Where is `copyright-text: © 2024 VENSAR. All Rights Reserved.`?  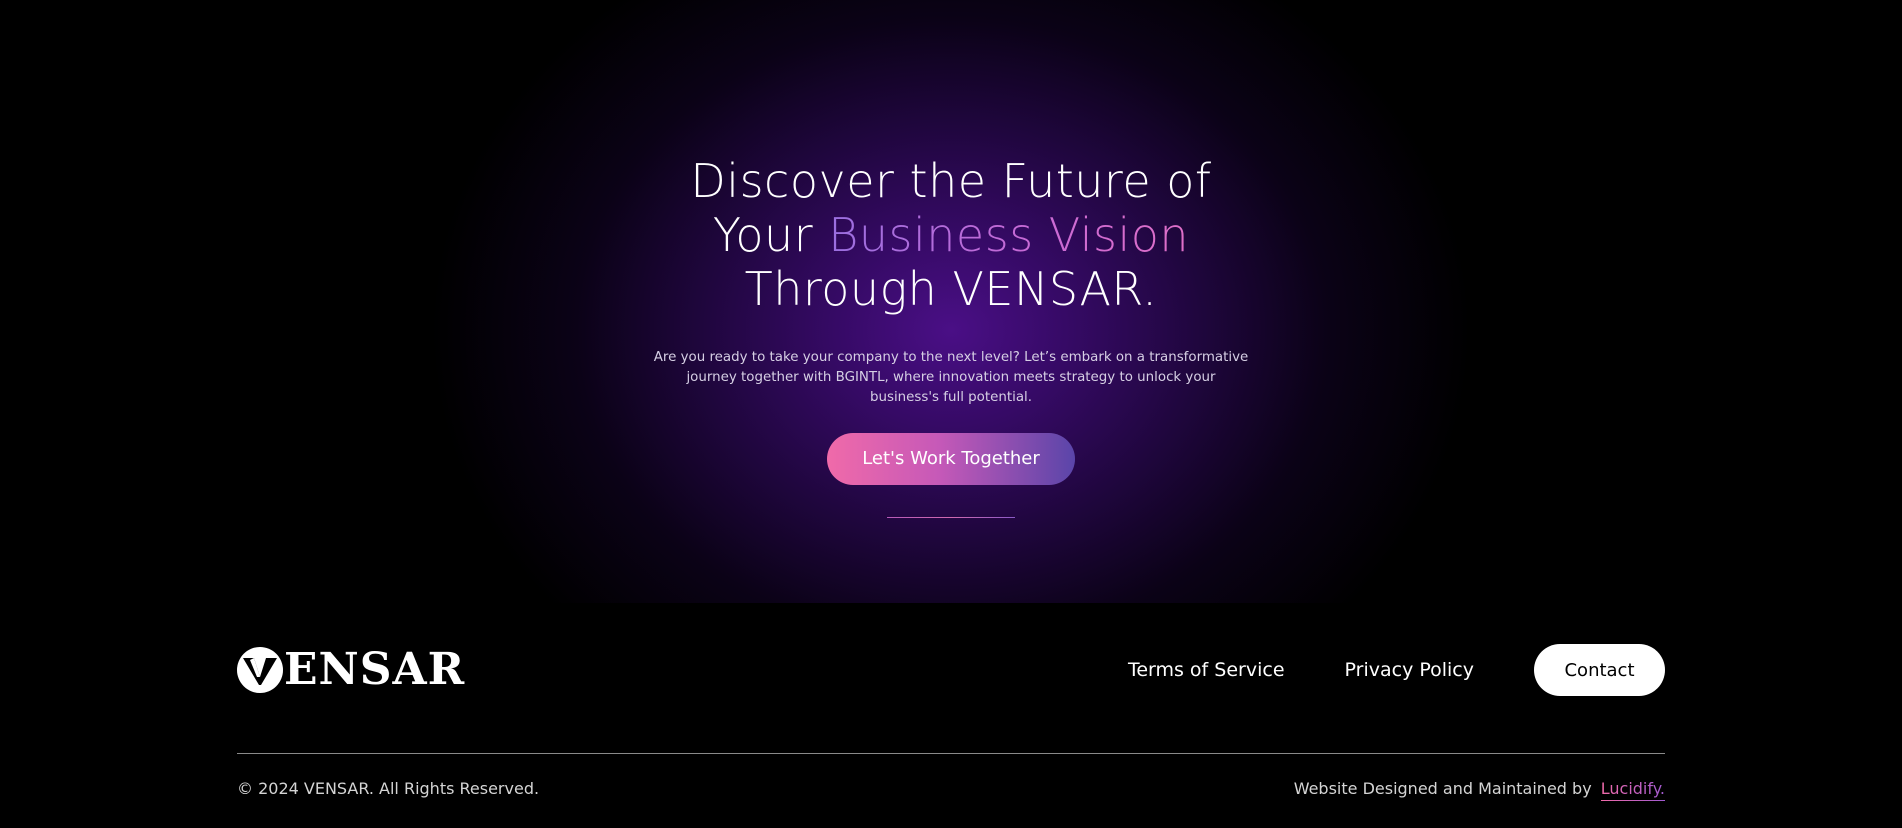 copyright-text: © 2024 VENSAR. All Rights Reserved. is located at coordinates (388, 788).